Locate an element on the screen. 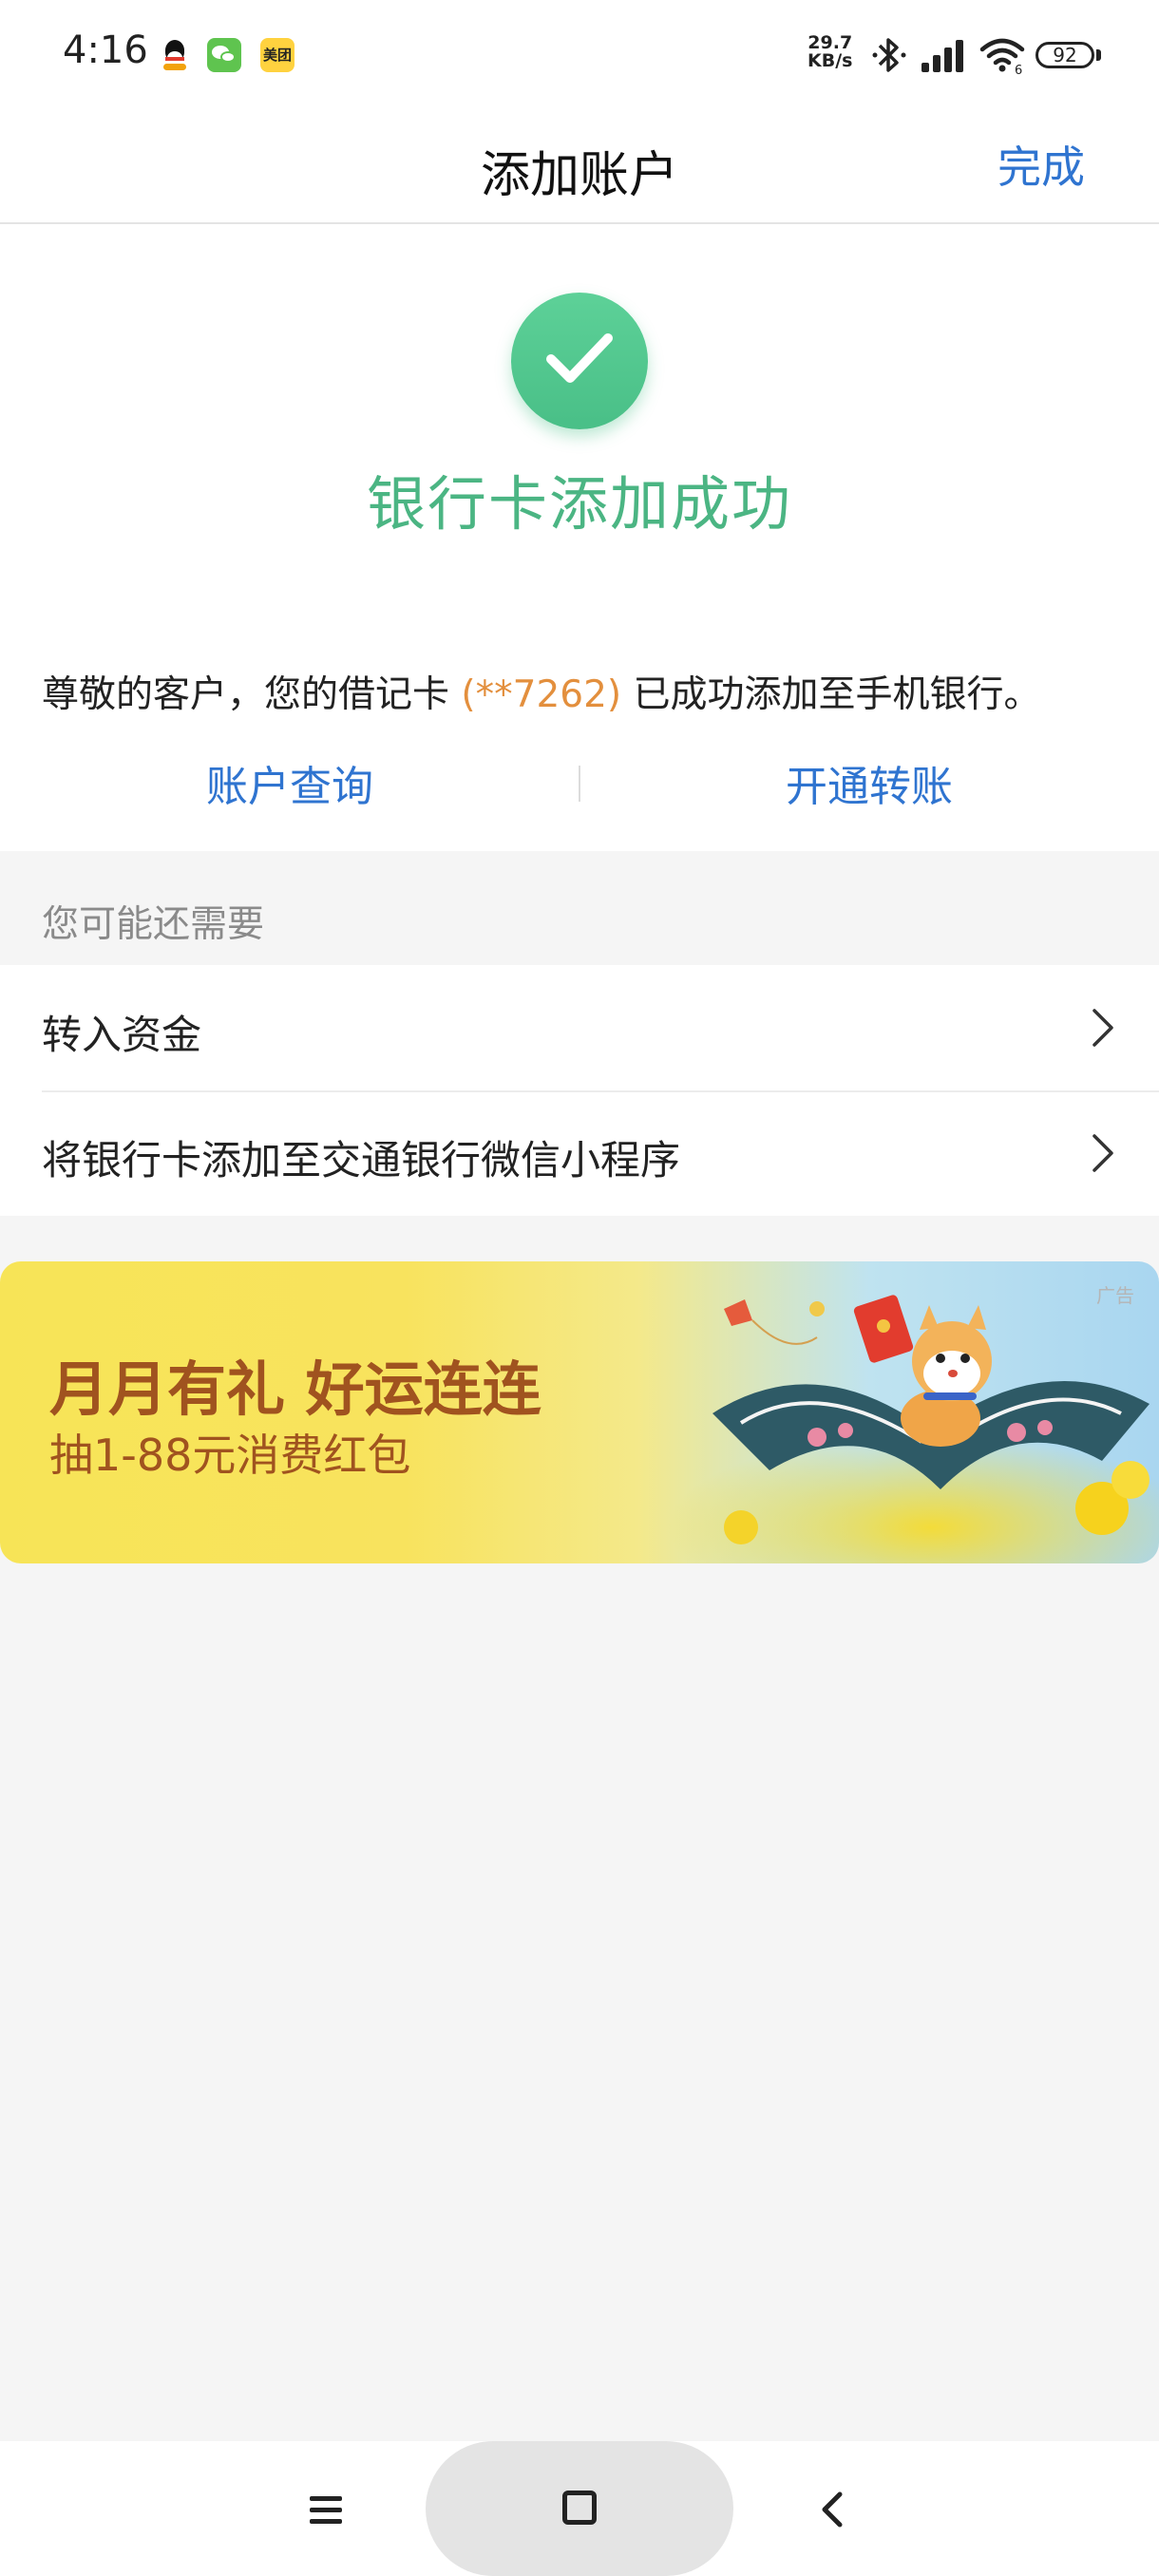  page-title: 添加账户 is located at coordinates (579, 175).